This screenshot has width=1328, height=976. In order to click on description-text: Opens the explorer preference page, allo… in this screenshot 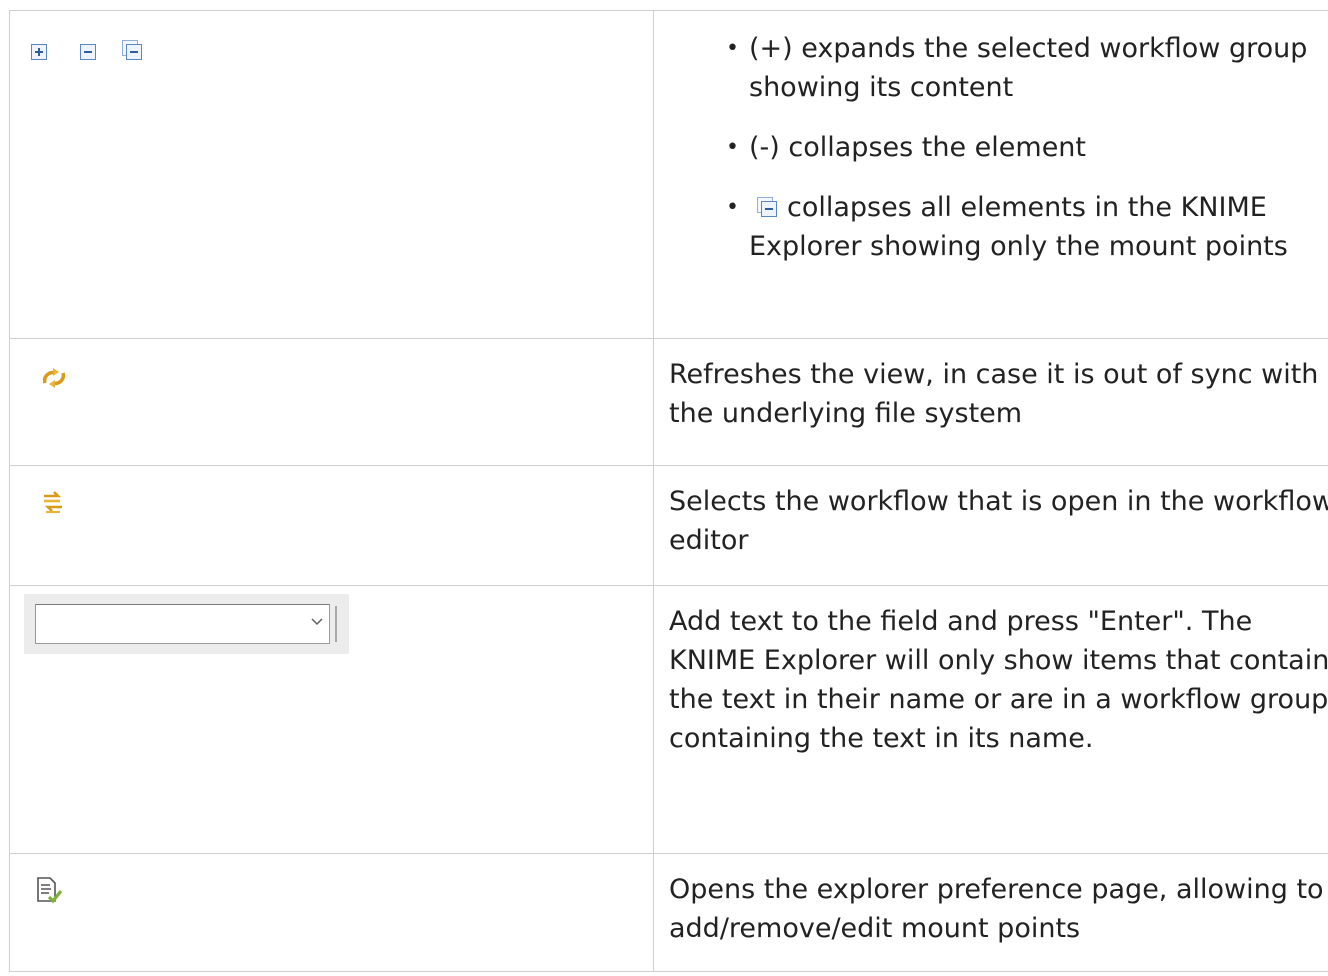, I will do `click(996, 909)`.